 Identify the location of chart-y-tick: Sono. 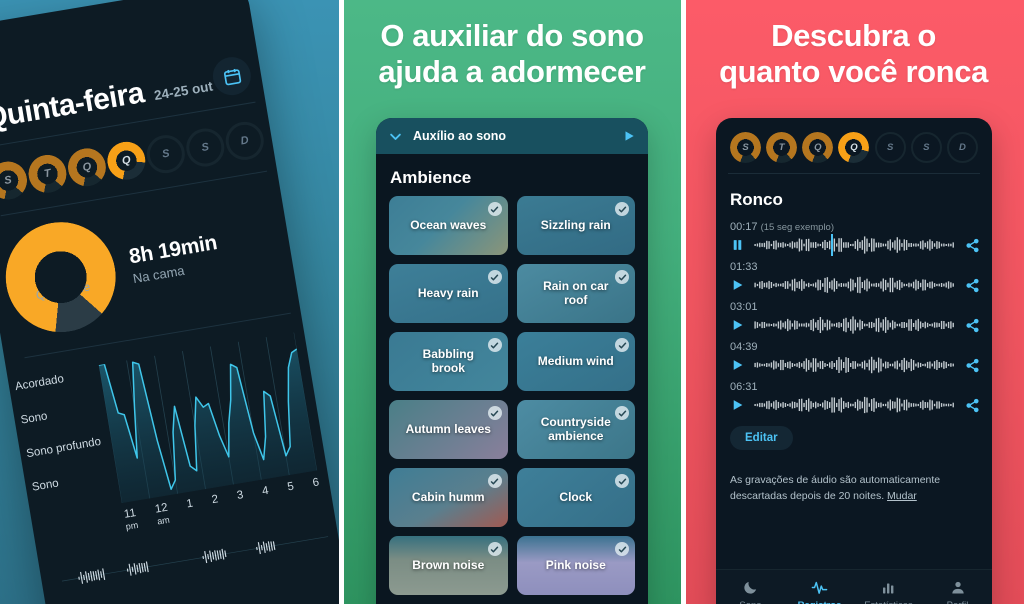
(45, 485).